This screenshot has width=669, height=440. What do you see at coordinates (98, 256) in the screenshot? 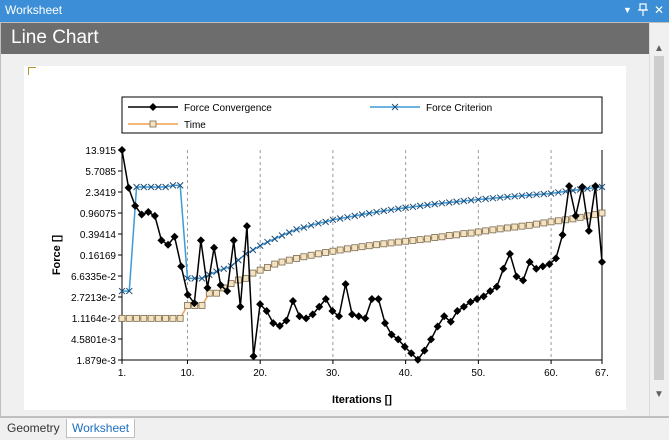
I see `y-tick-label: 0.16169` at bounding box center [98, 256].